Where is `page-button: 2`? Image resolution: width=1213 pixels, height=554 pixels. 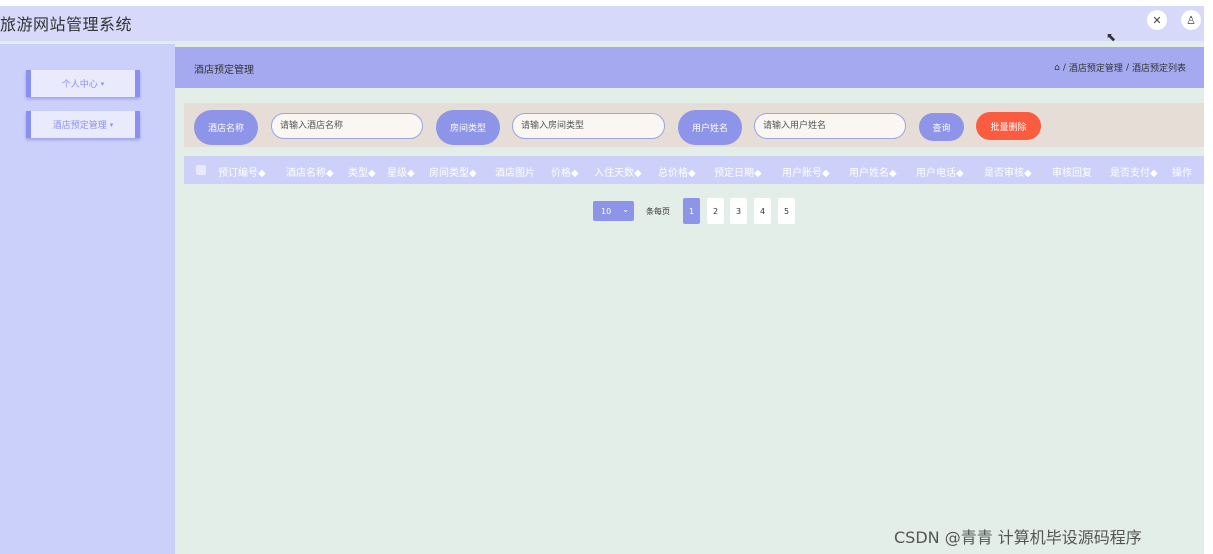 page-button: 2 is located at coordinates (715, 211).